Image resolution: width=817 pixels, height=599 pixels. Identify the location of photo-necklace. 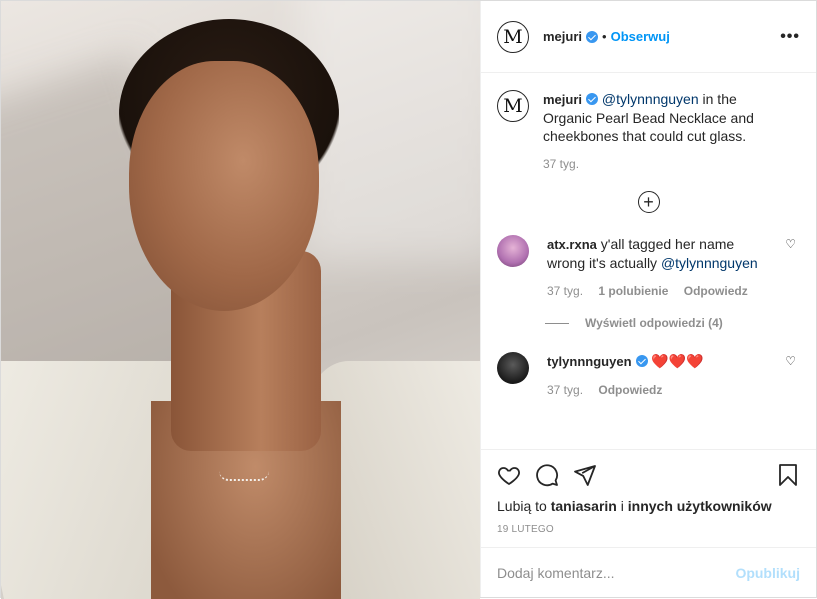
(244, 476).